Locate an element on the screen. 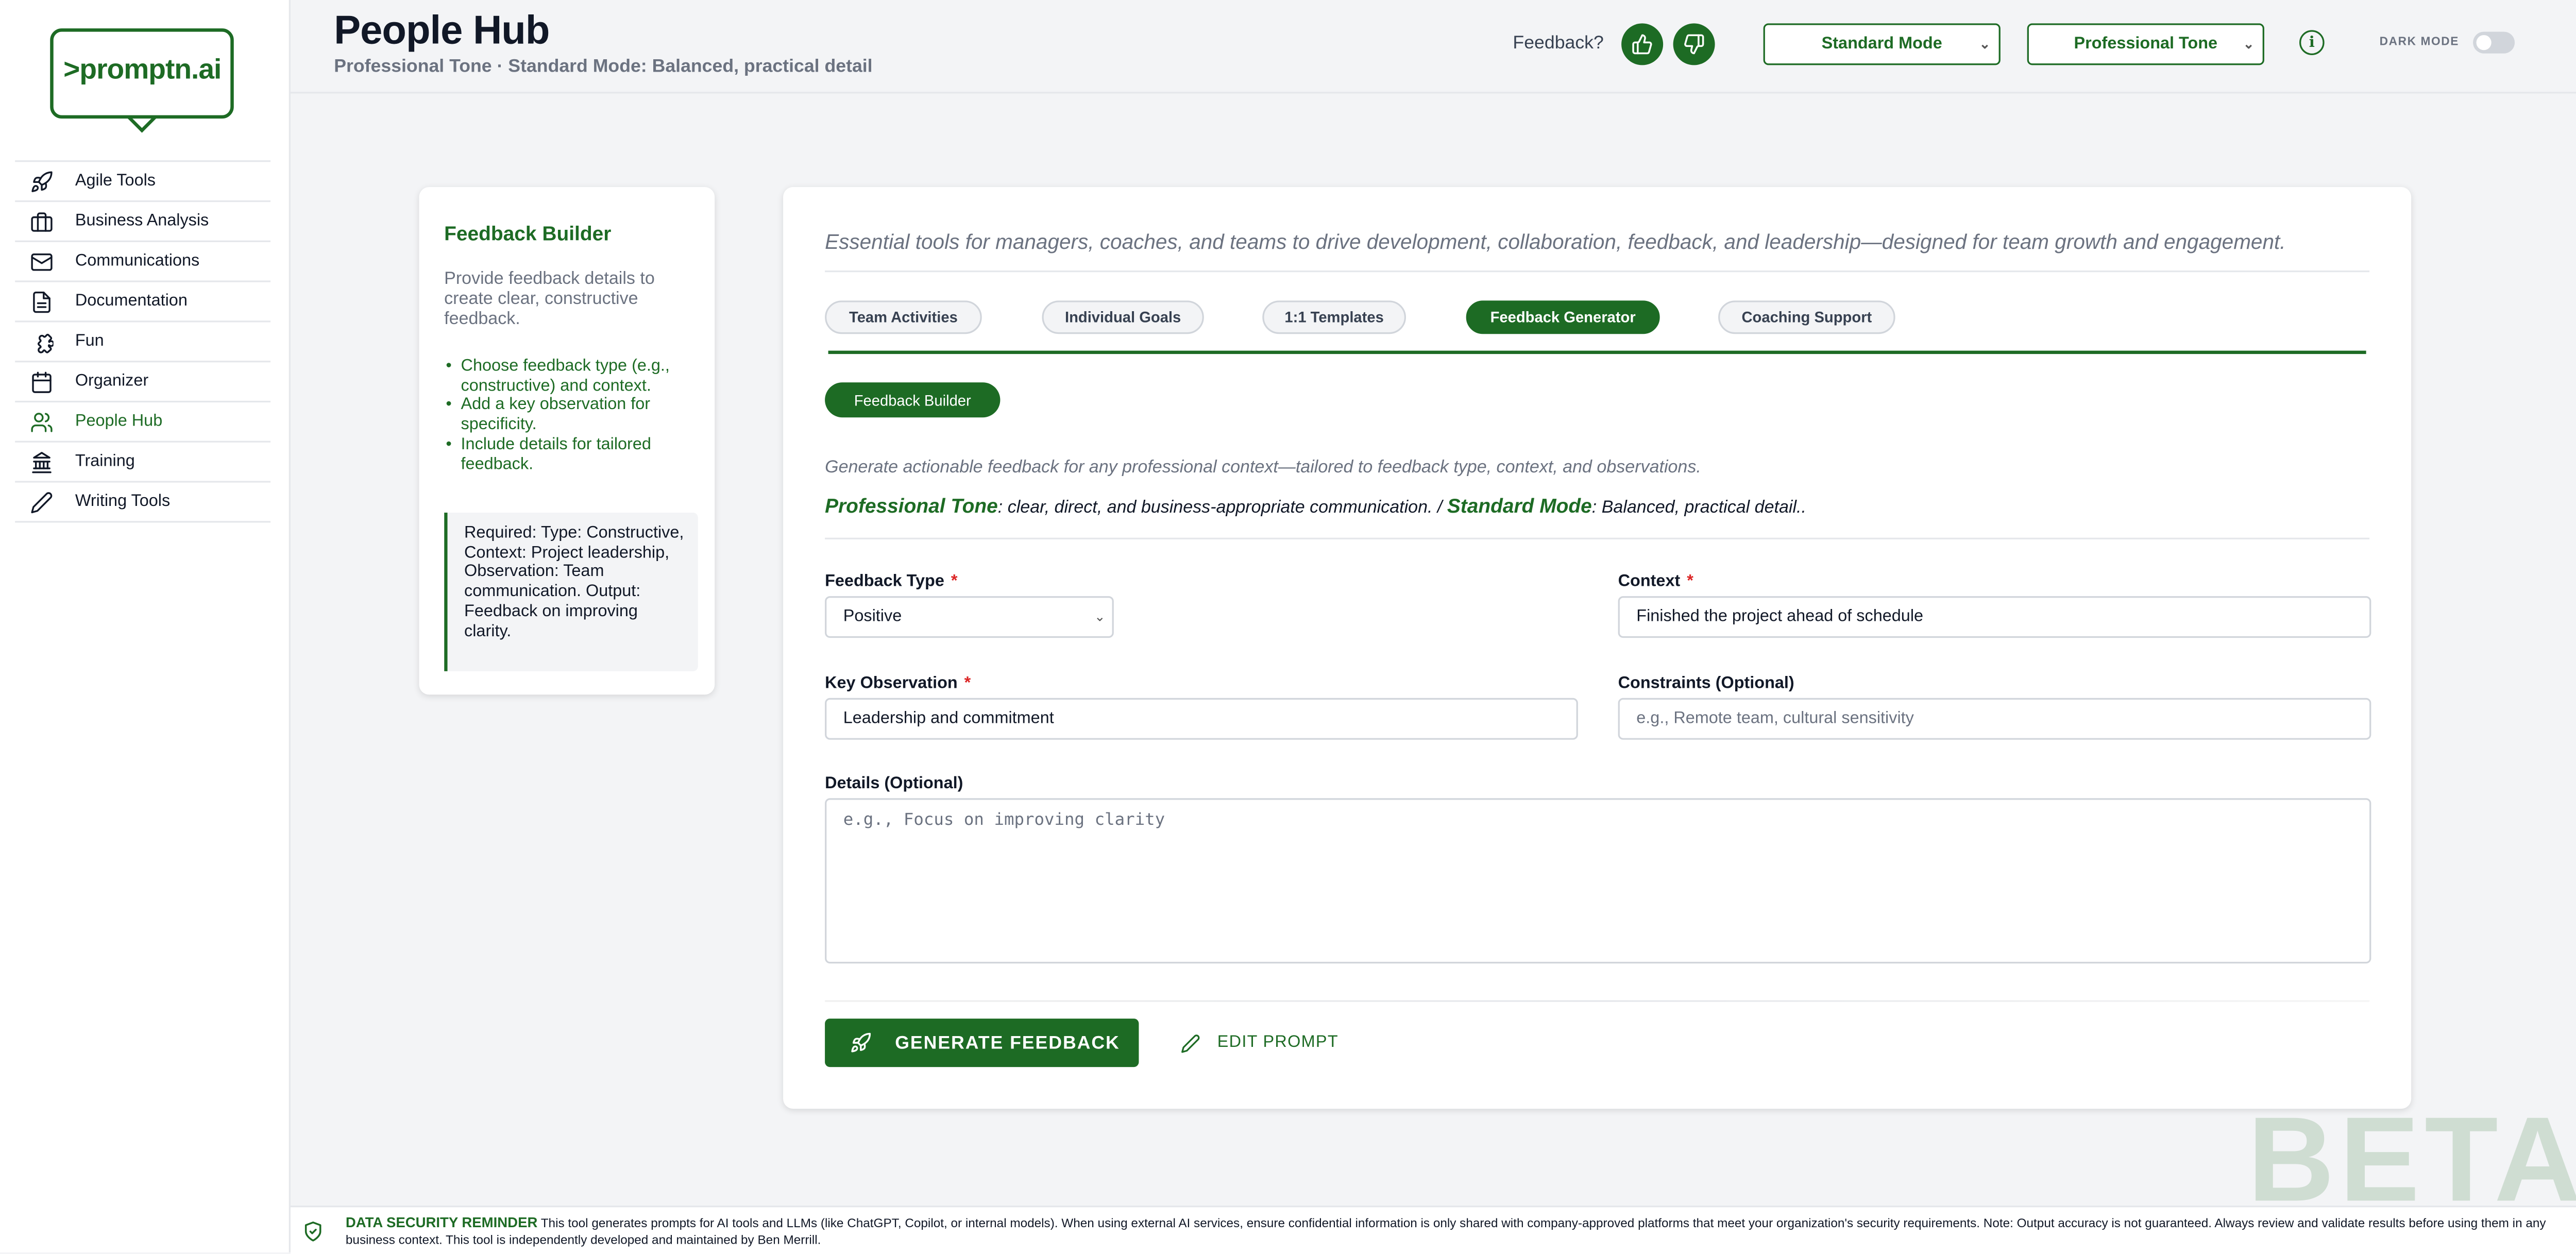  dark-mode-label: DARK MODE is located at coordinates (2419, 42).